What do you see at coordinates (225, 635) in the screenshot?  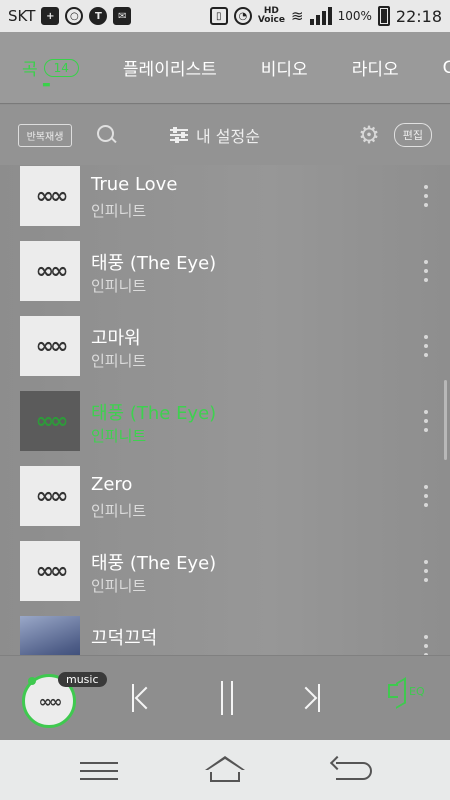 I see `song-row: 끄덕끄덕` at bounding box center [225, 635].